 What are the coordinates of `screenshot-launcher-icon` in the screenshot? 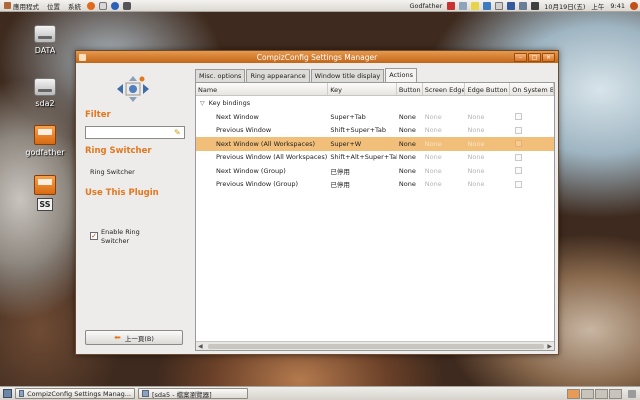 It's located at (127, 5).